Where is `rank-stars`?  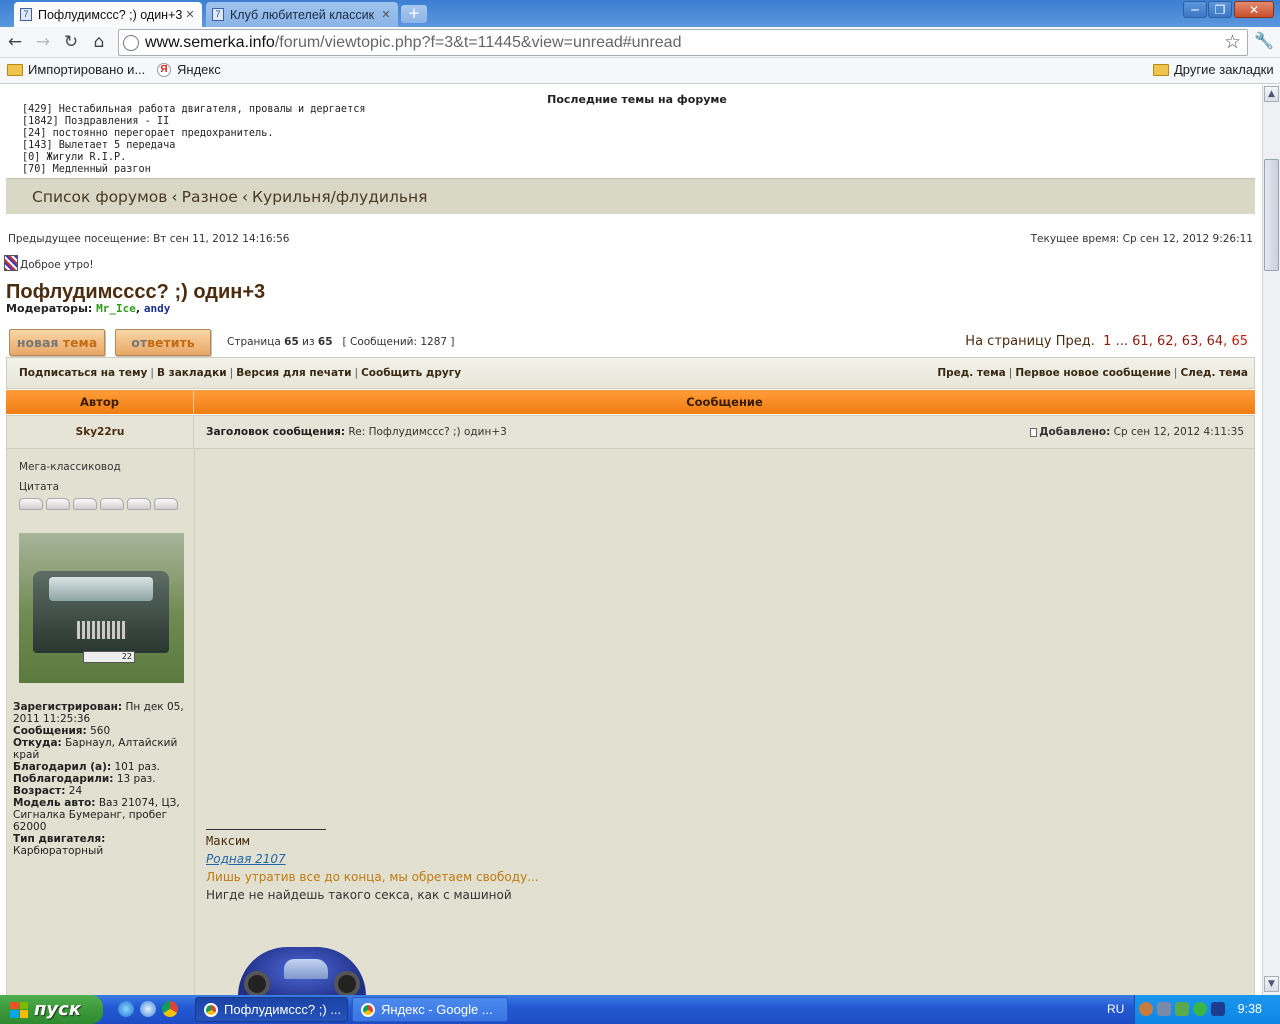
rank-stars is located at coordinates (98, 504).